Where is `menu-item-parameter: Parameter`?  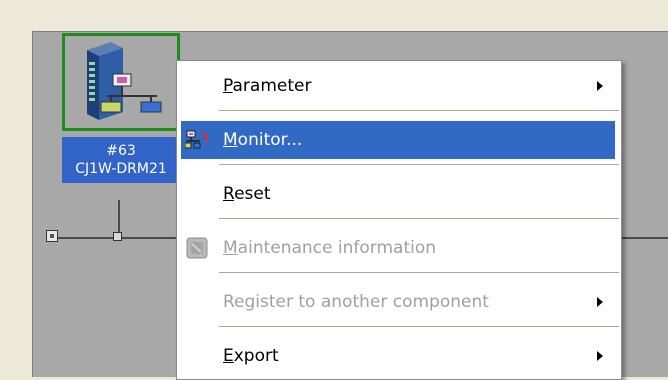
menu-item-parameter: Parameter is located at coordinates (398, 86).